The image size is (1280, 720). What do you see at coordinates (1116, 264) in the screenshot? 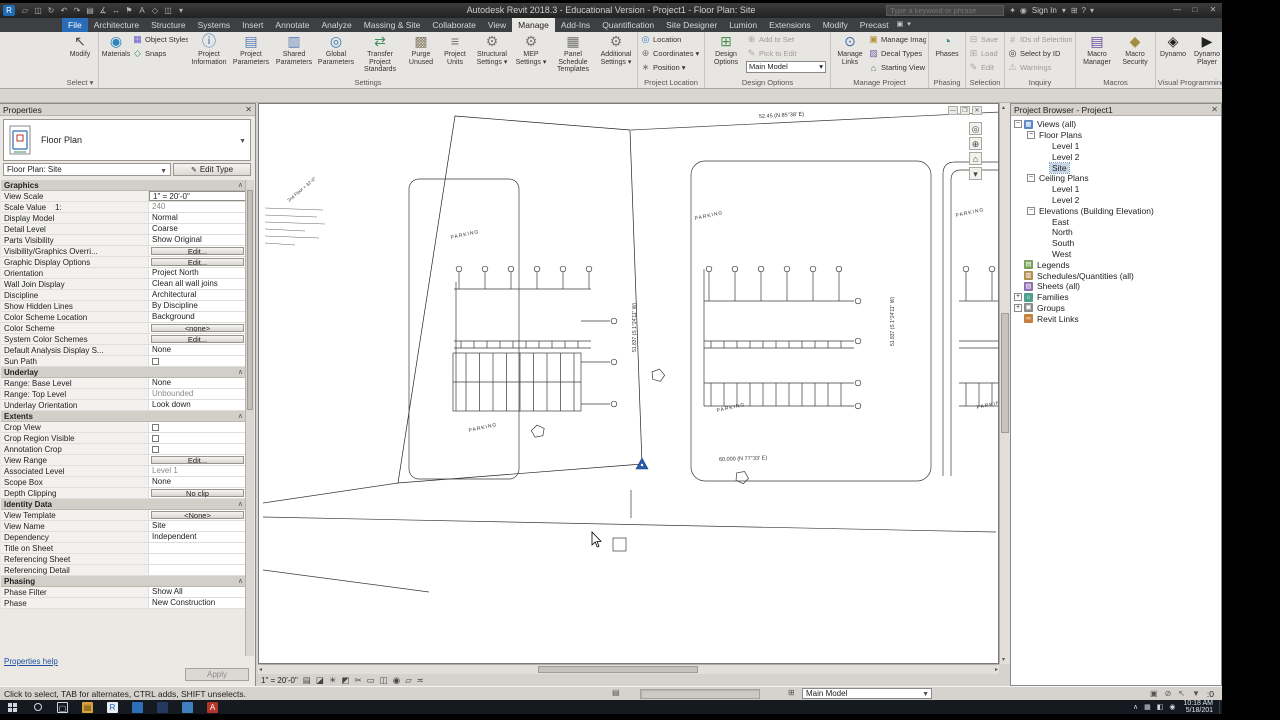
I see `tree-item-legends: ▤ Legends` at bounding box center [1116, 264].